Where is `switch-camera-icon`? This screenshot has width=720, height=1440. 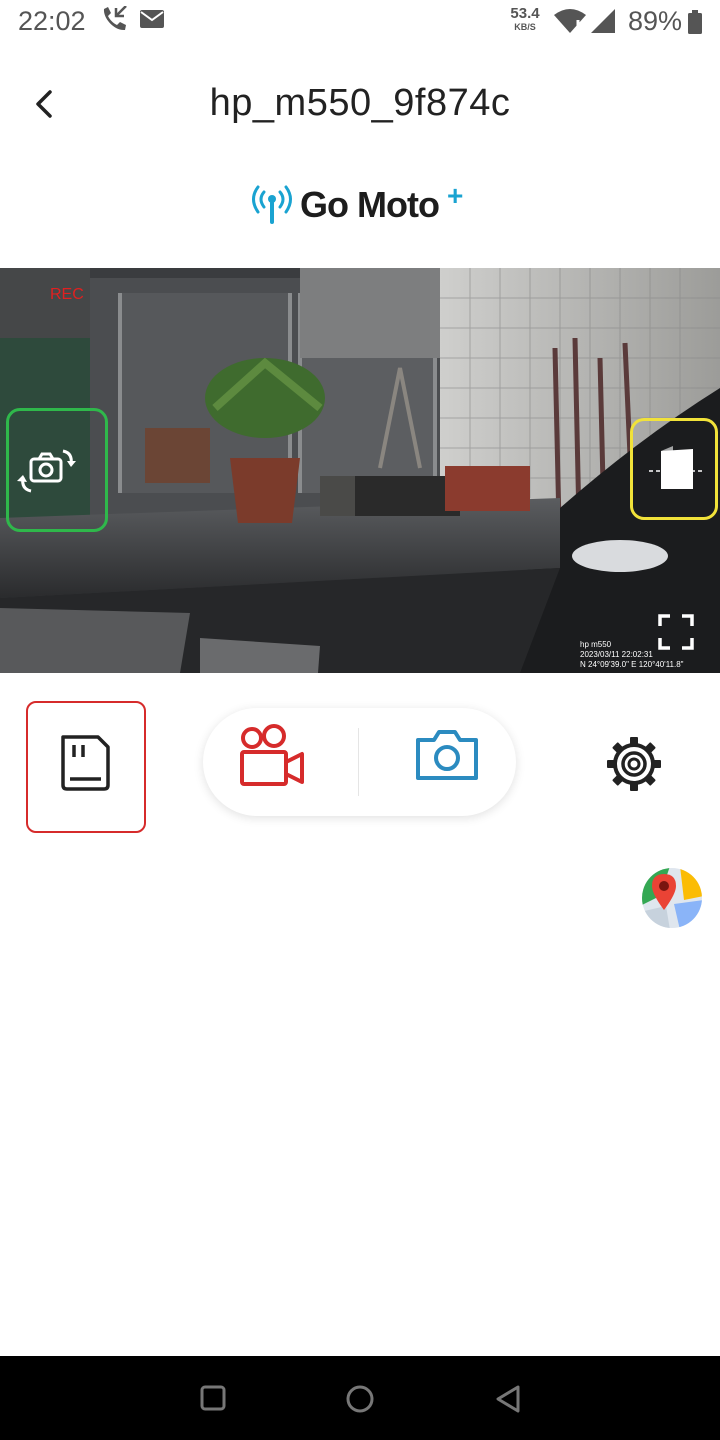 switch-camera-icon is located at coordinates (46, 471).